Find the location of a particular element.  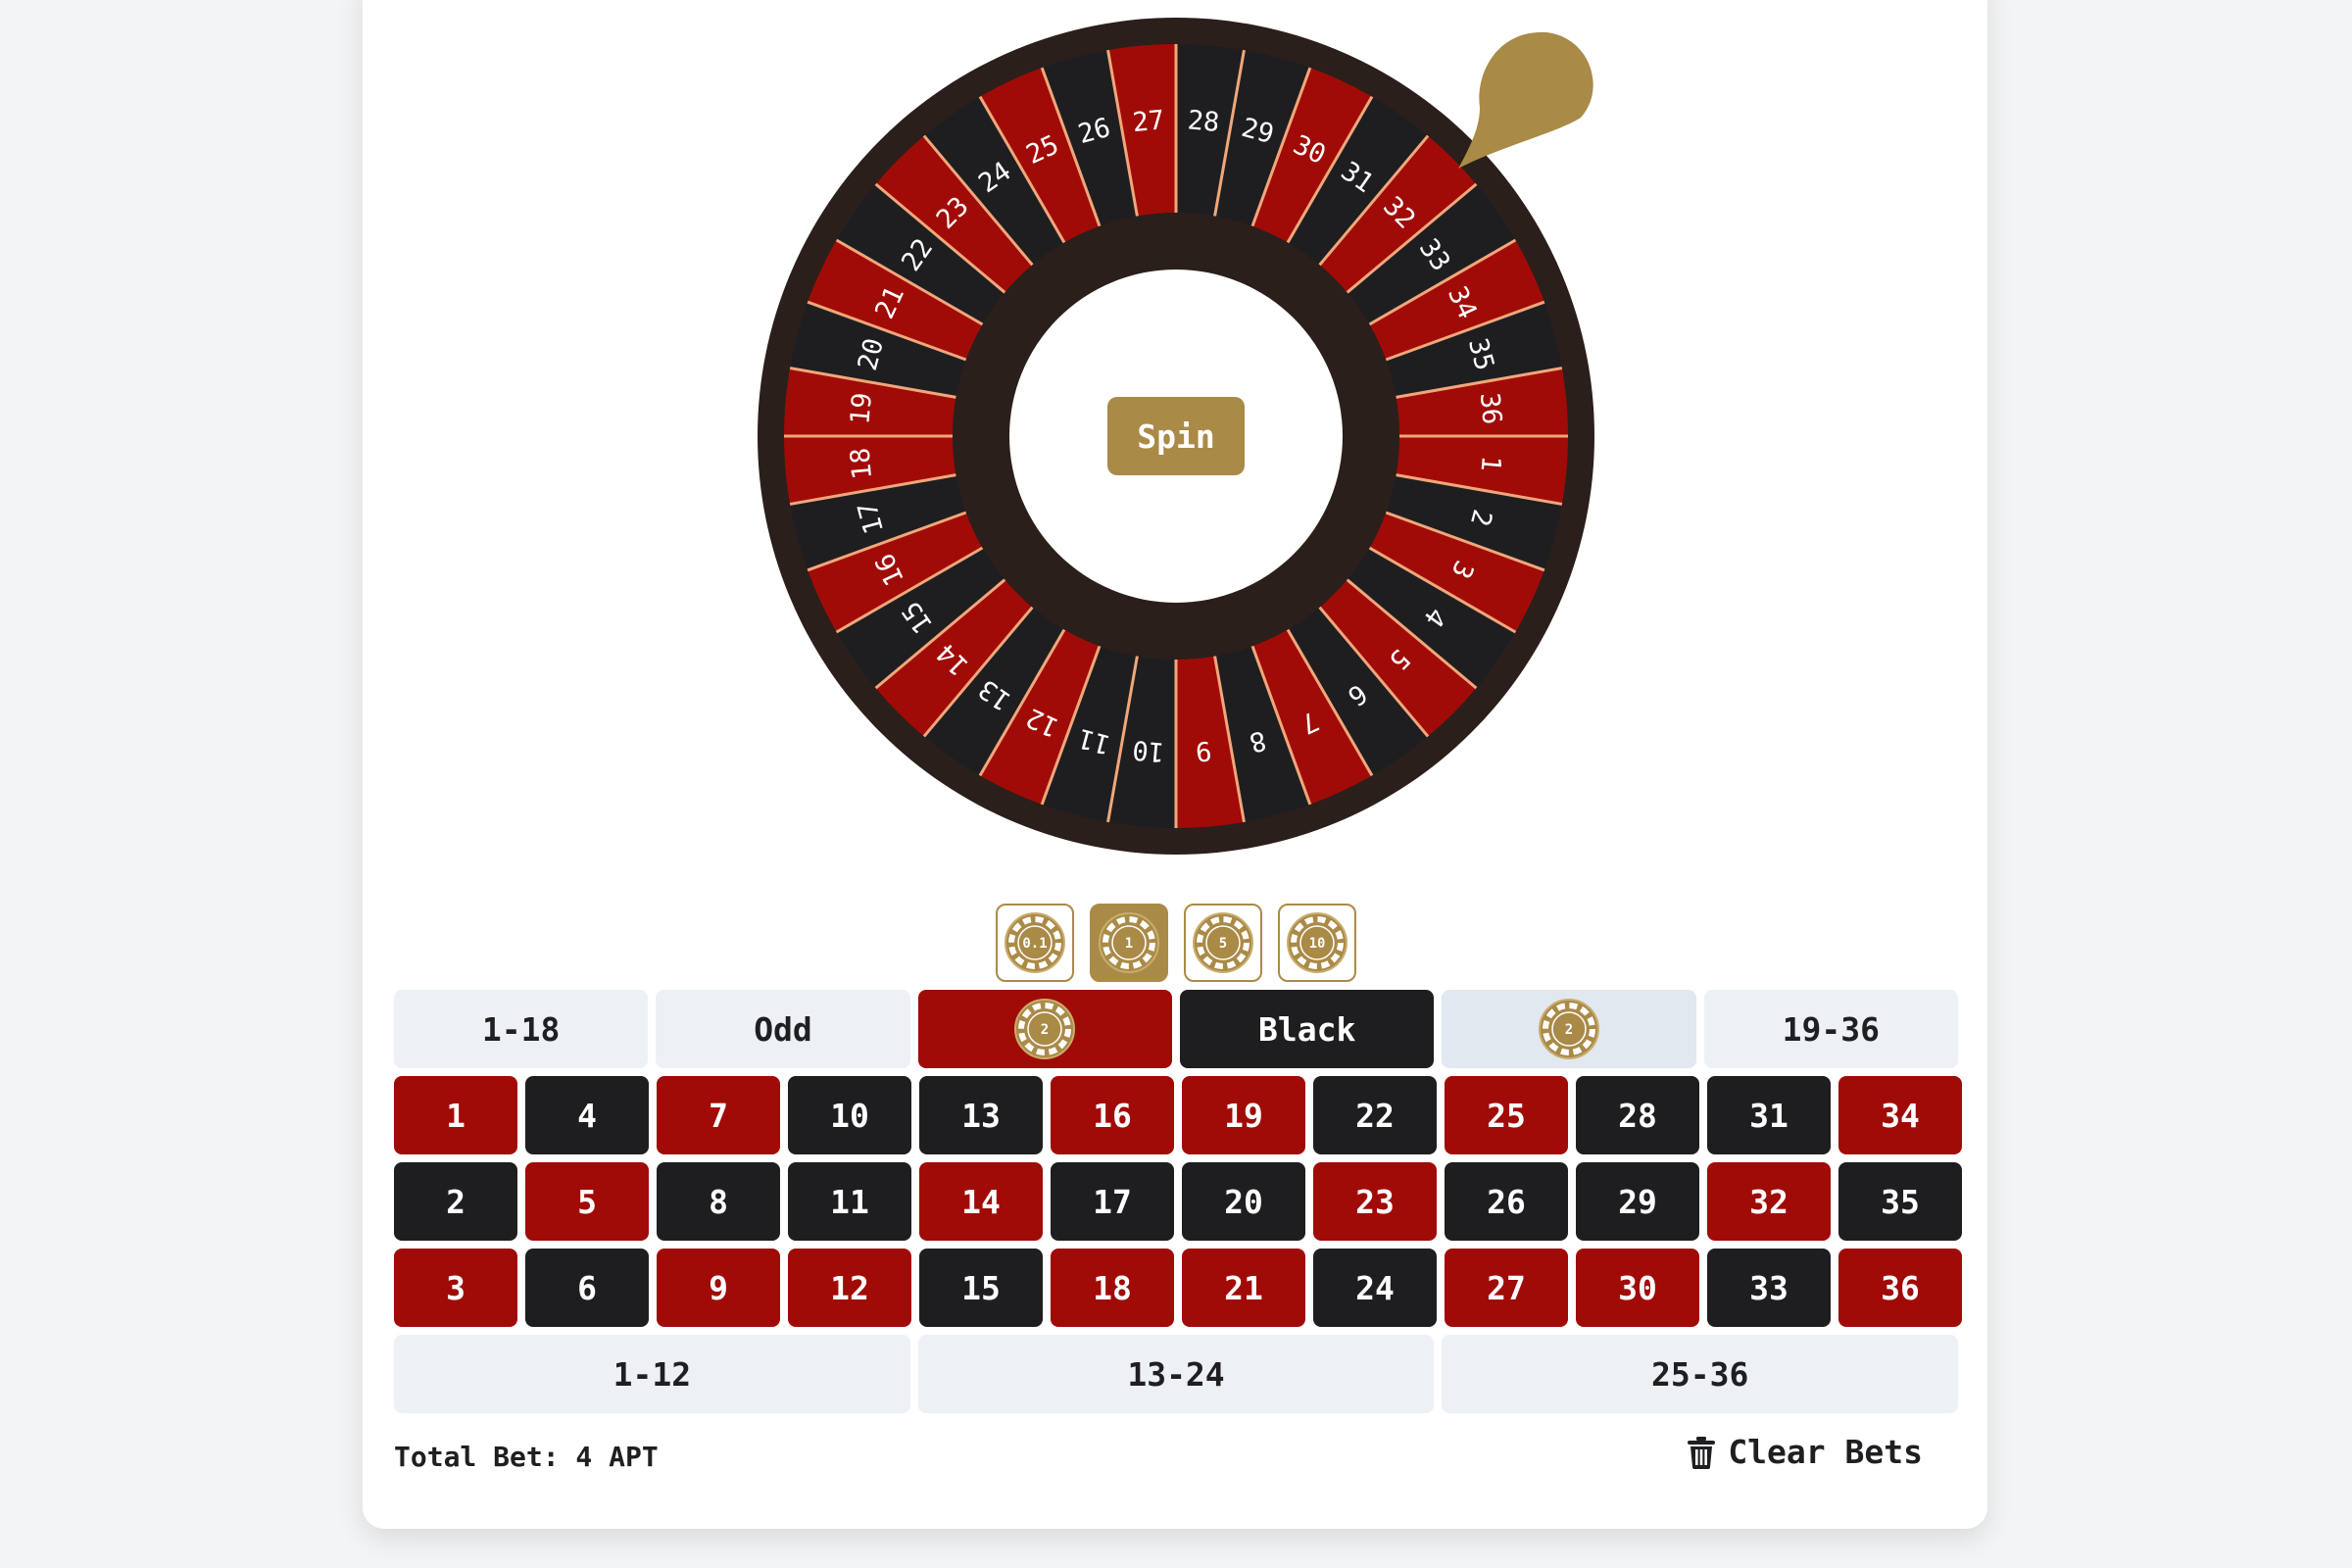

number-label: 8 is located at coordinates (718, 1201).